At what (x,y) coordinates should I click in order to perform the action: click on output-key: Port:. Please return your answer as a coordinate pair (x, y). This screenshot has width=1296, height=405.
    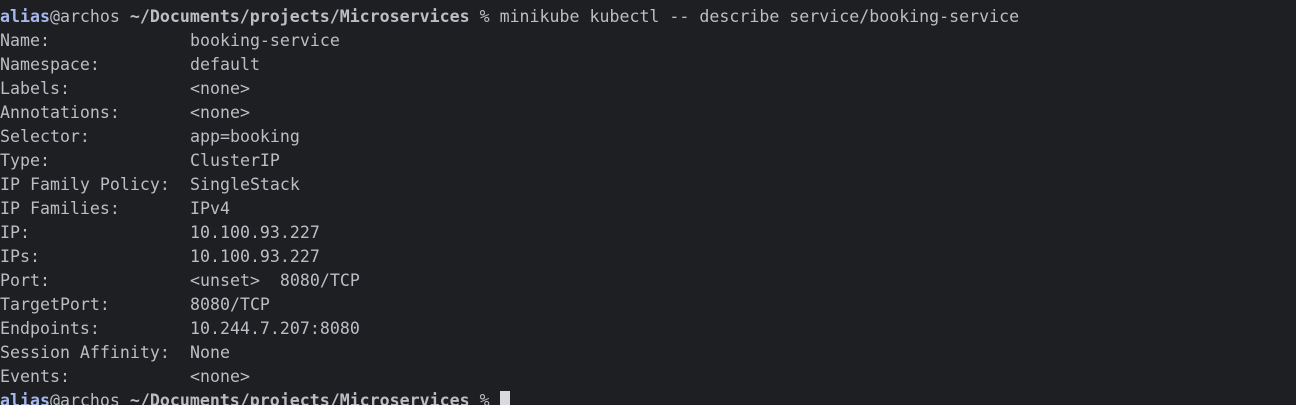
    Looking at the image, I should click on (25, 280).